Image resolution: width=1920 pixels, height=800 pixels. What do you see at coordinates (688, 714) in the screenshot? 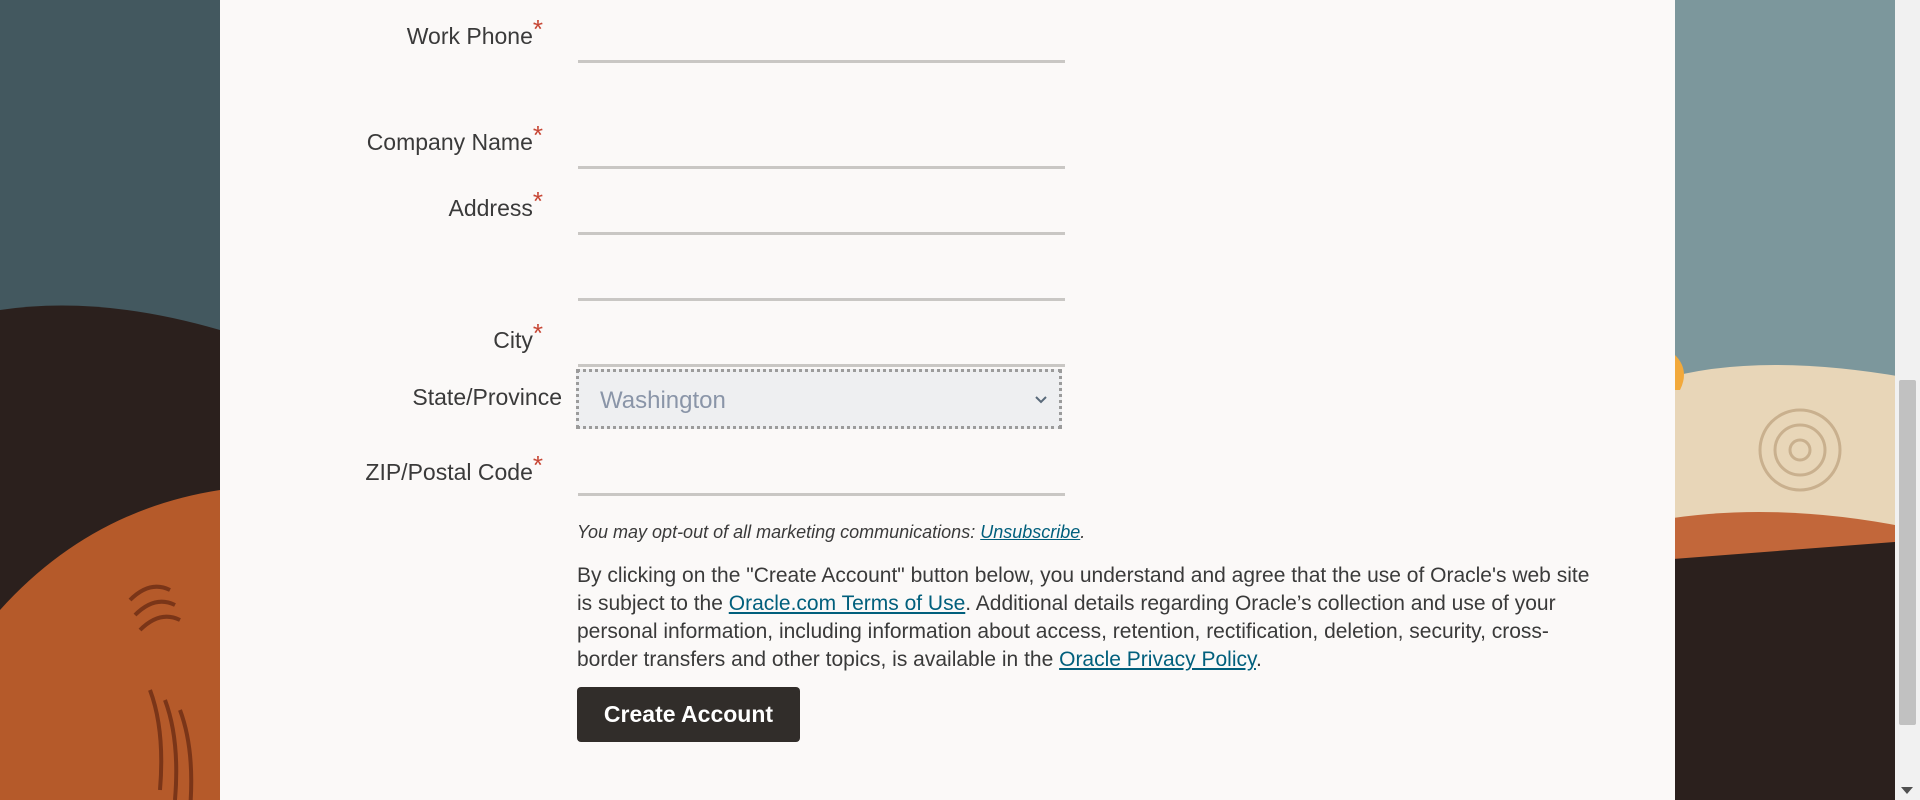
I see `create-account-button: Create Account` at bounding box center [688, 714].